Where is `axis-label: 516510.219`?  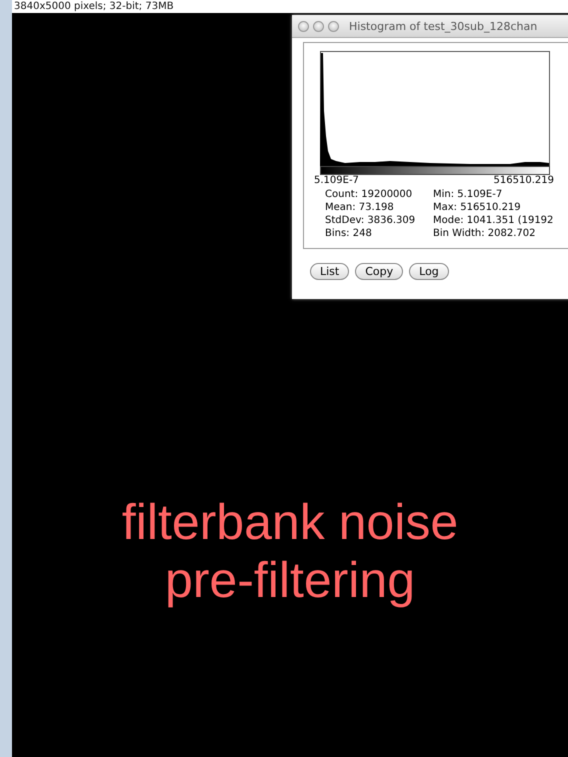
axis-label: 516510.219 is located at coordinates (524, 180).